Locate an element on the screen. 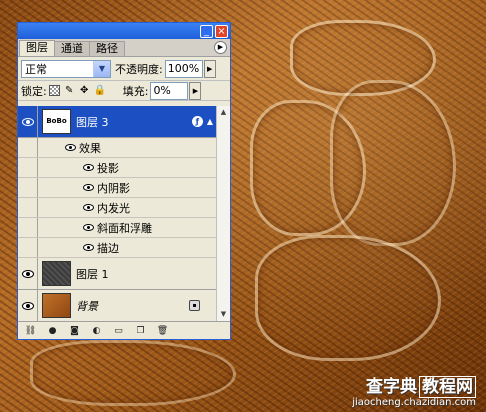  lock-fill-row: 锁定: ✎ ✥ 🔒 填充: 0% ▶ is located at coordinates (124, 91).